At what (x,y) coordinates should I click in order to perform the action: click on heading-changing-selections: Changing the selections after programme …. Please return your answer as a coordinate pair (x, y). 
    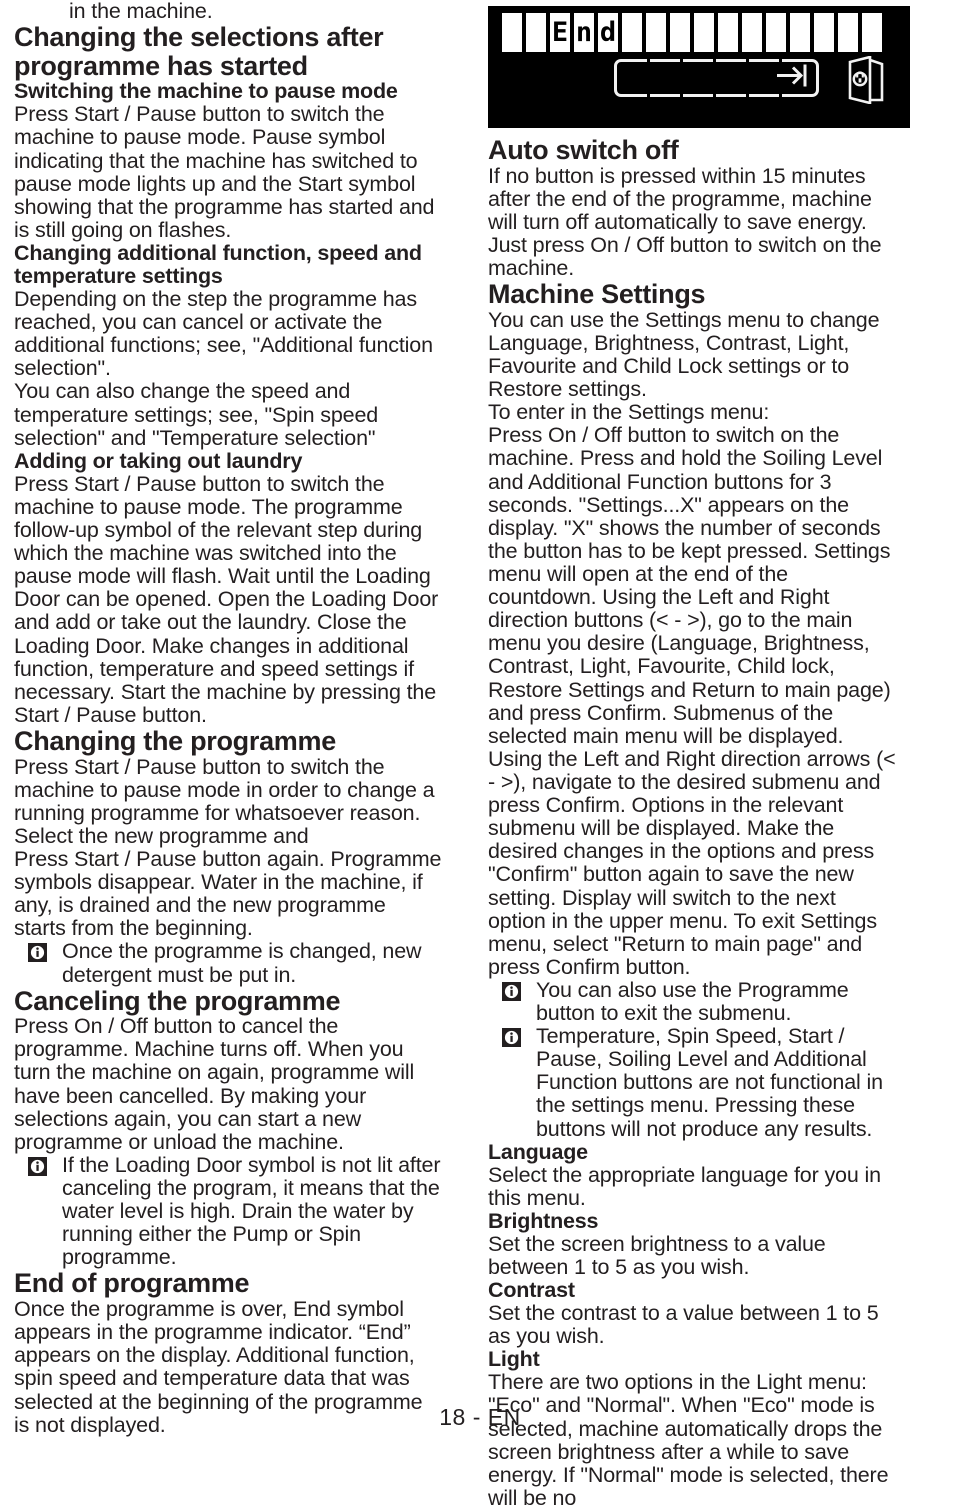
    Looking at the image, I should click on (199, 51).